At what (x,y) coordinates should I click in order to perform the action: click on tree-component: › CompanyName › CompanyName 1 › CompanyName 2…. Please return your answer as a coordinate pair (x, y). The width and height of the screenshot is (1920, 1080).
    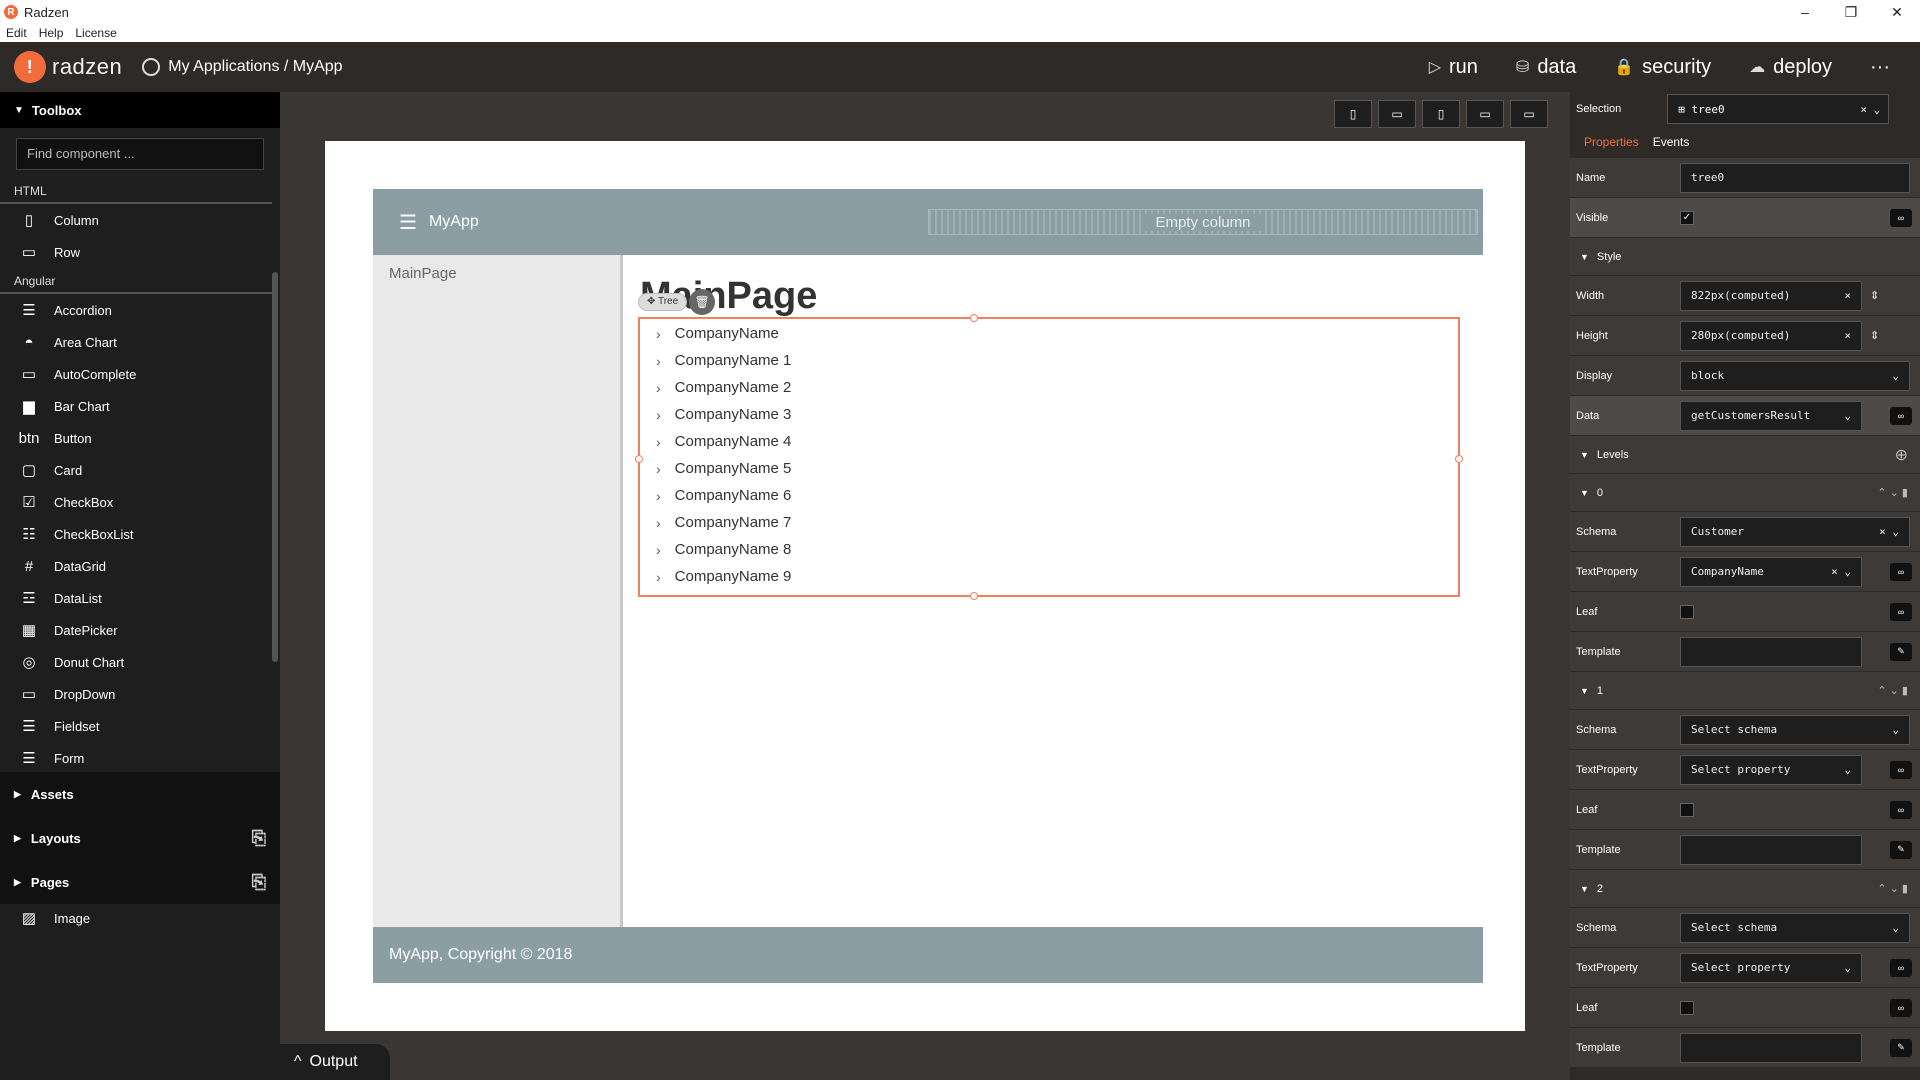
    Looking at the image, I should click on (1049, 457).